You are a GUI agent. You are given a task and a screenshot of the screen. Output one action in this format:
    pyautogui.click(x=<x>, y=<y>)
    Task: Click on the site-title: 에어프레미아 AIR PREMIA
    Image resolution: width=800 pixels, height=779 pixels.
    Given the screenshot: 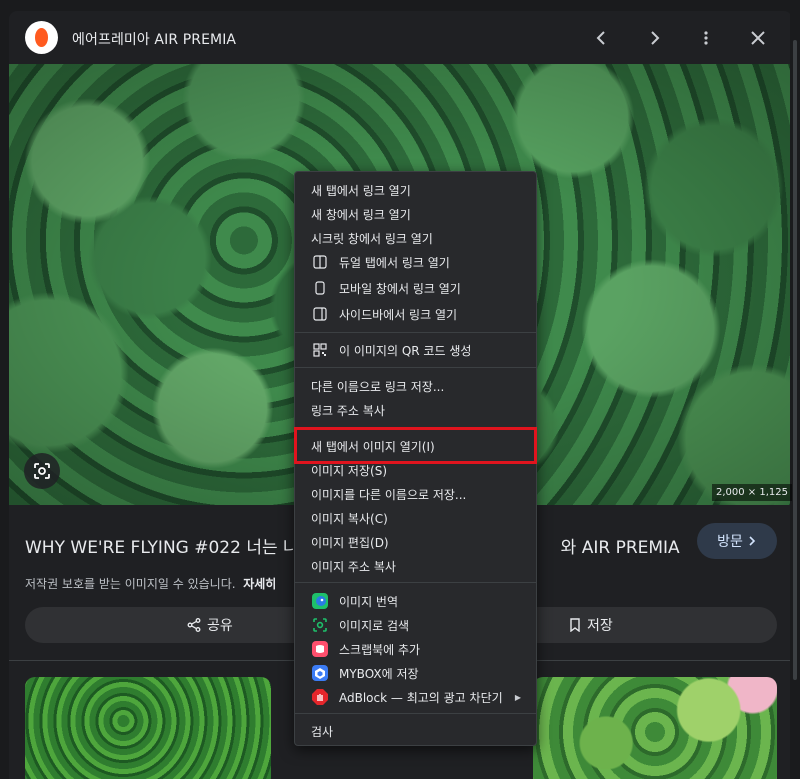 What is the action you would take?
    pyautogui.click(x=154, y=39)
    